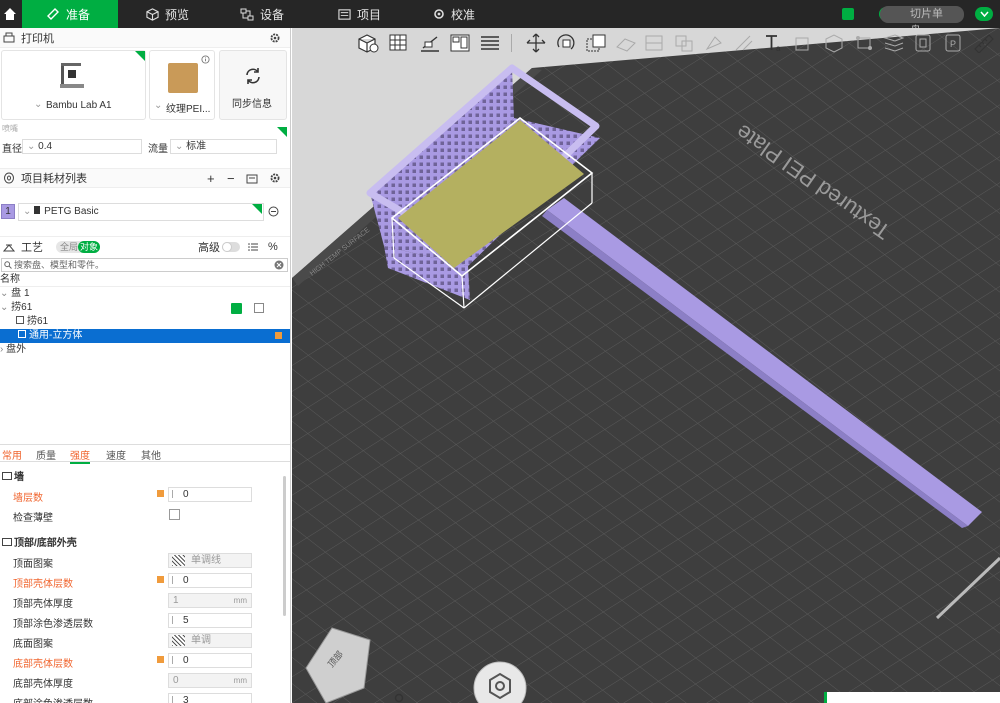 The image size is (1000, 703). Describe the element at coordinates (252, 178) in the screenshot. I see `filament-settings-icon` at that location.